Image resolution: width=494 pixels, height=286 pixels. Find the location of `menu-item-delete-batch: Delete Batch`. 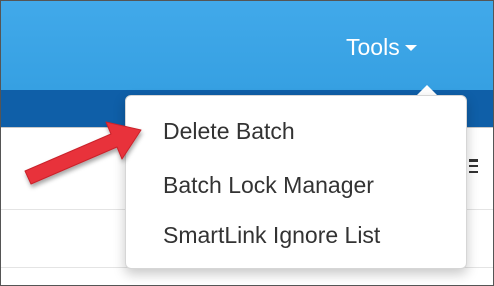

menu-item-delete-batch: Delete Batch is located at coordinates (229, 131).